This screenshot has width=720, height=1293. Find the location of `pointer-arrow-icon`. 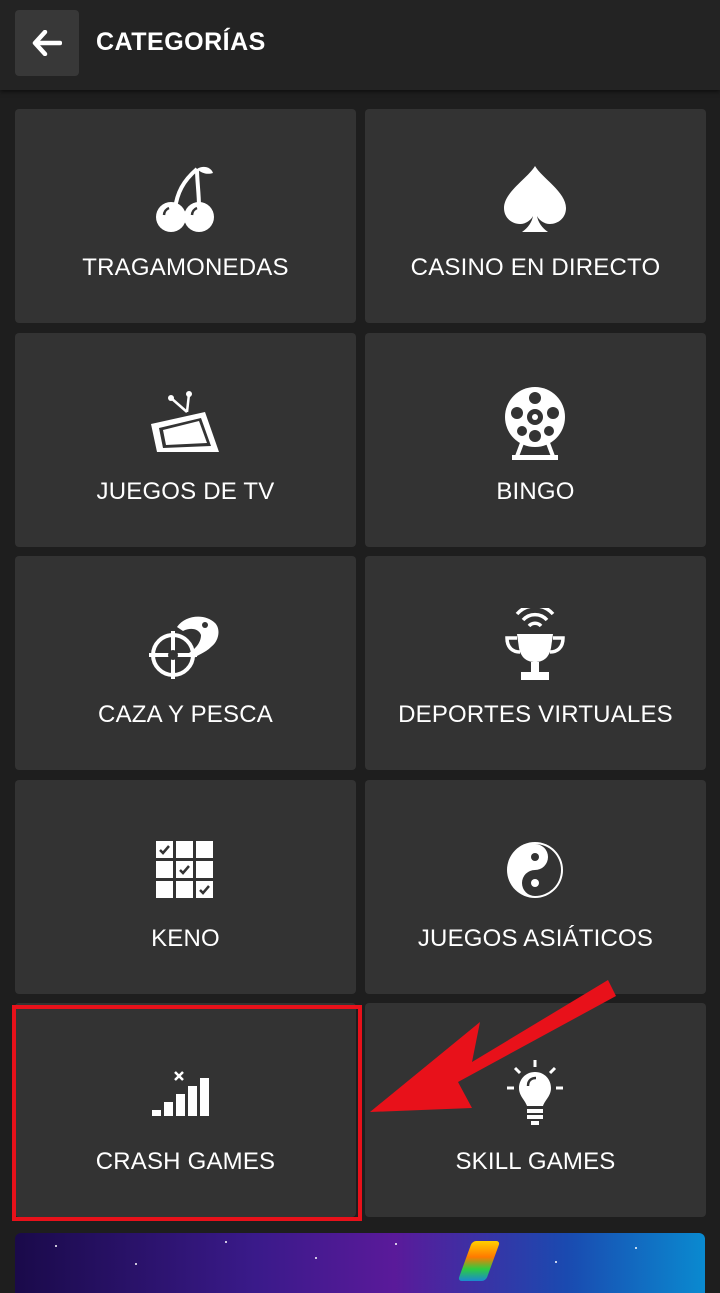

pointer-arrow-icon is located at coordinates (493, 1046).